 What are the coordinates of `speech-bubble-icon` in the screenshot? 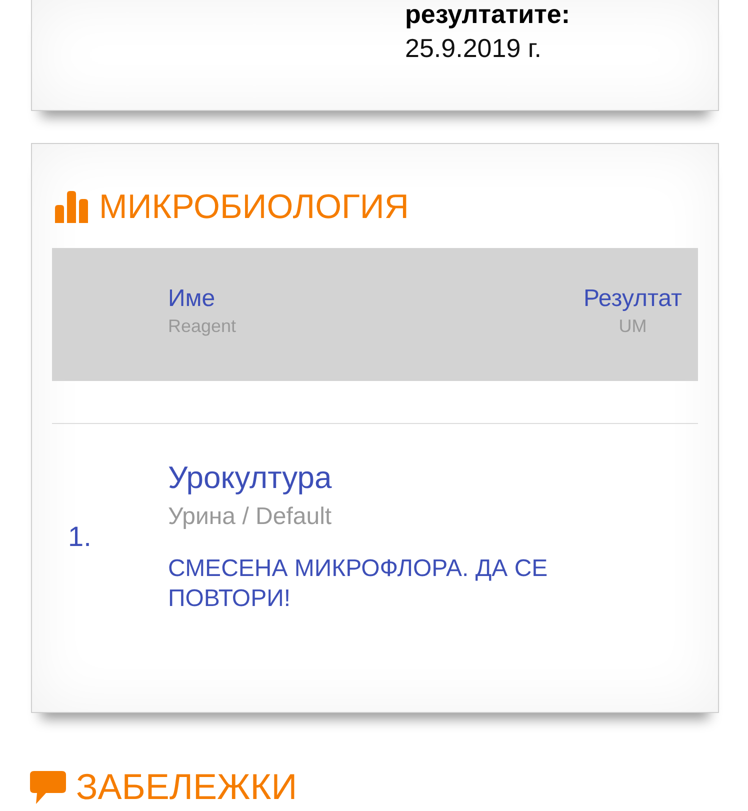 It's located at (48, 787).